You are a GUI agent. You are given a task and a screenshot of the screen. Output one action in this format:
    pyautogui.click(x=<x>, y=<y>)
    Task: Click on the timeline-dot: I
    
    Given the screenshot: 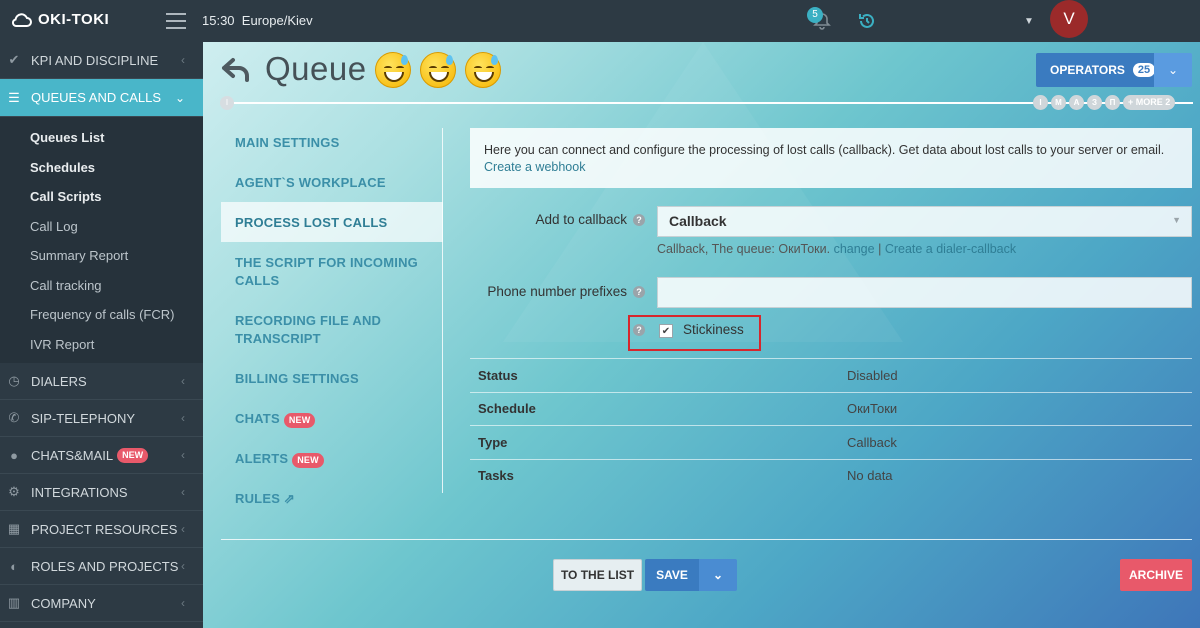 What is the action you would take?
    pyautogui.click(x=1040, y=102)
    